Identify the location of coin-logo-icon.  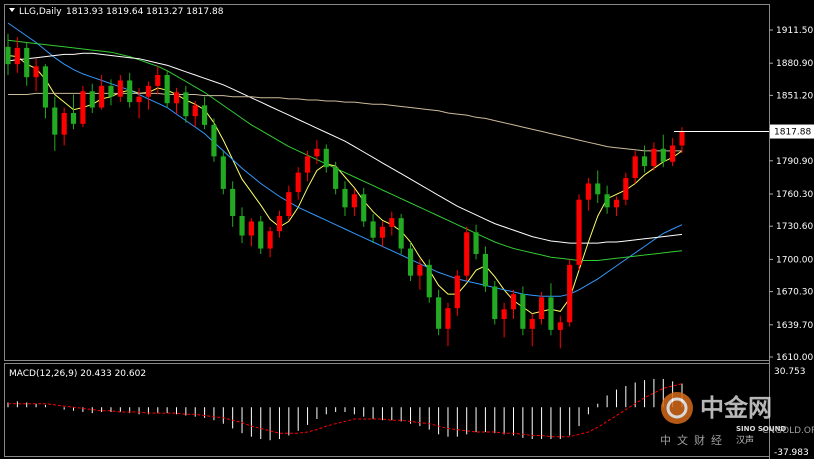
(677, 408).